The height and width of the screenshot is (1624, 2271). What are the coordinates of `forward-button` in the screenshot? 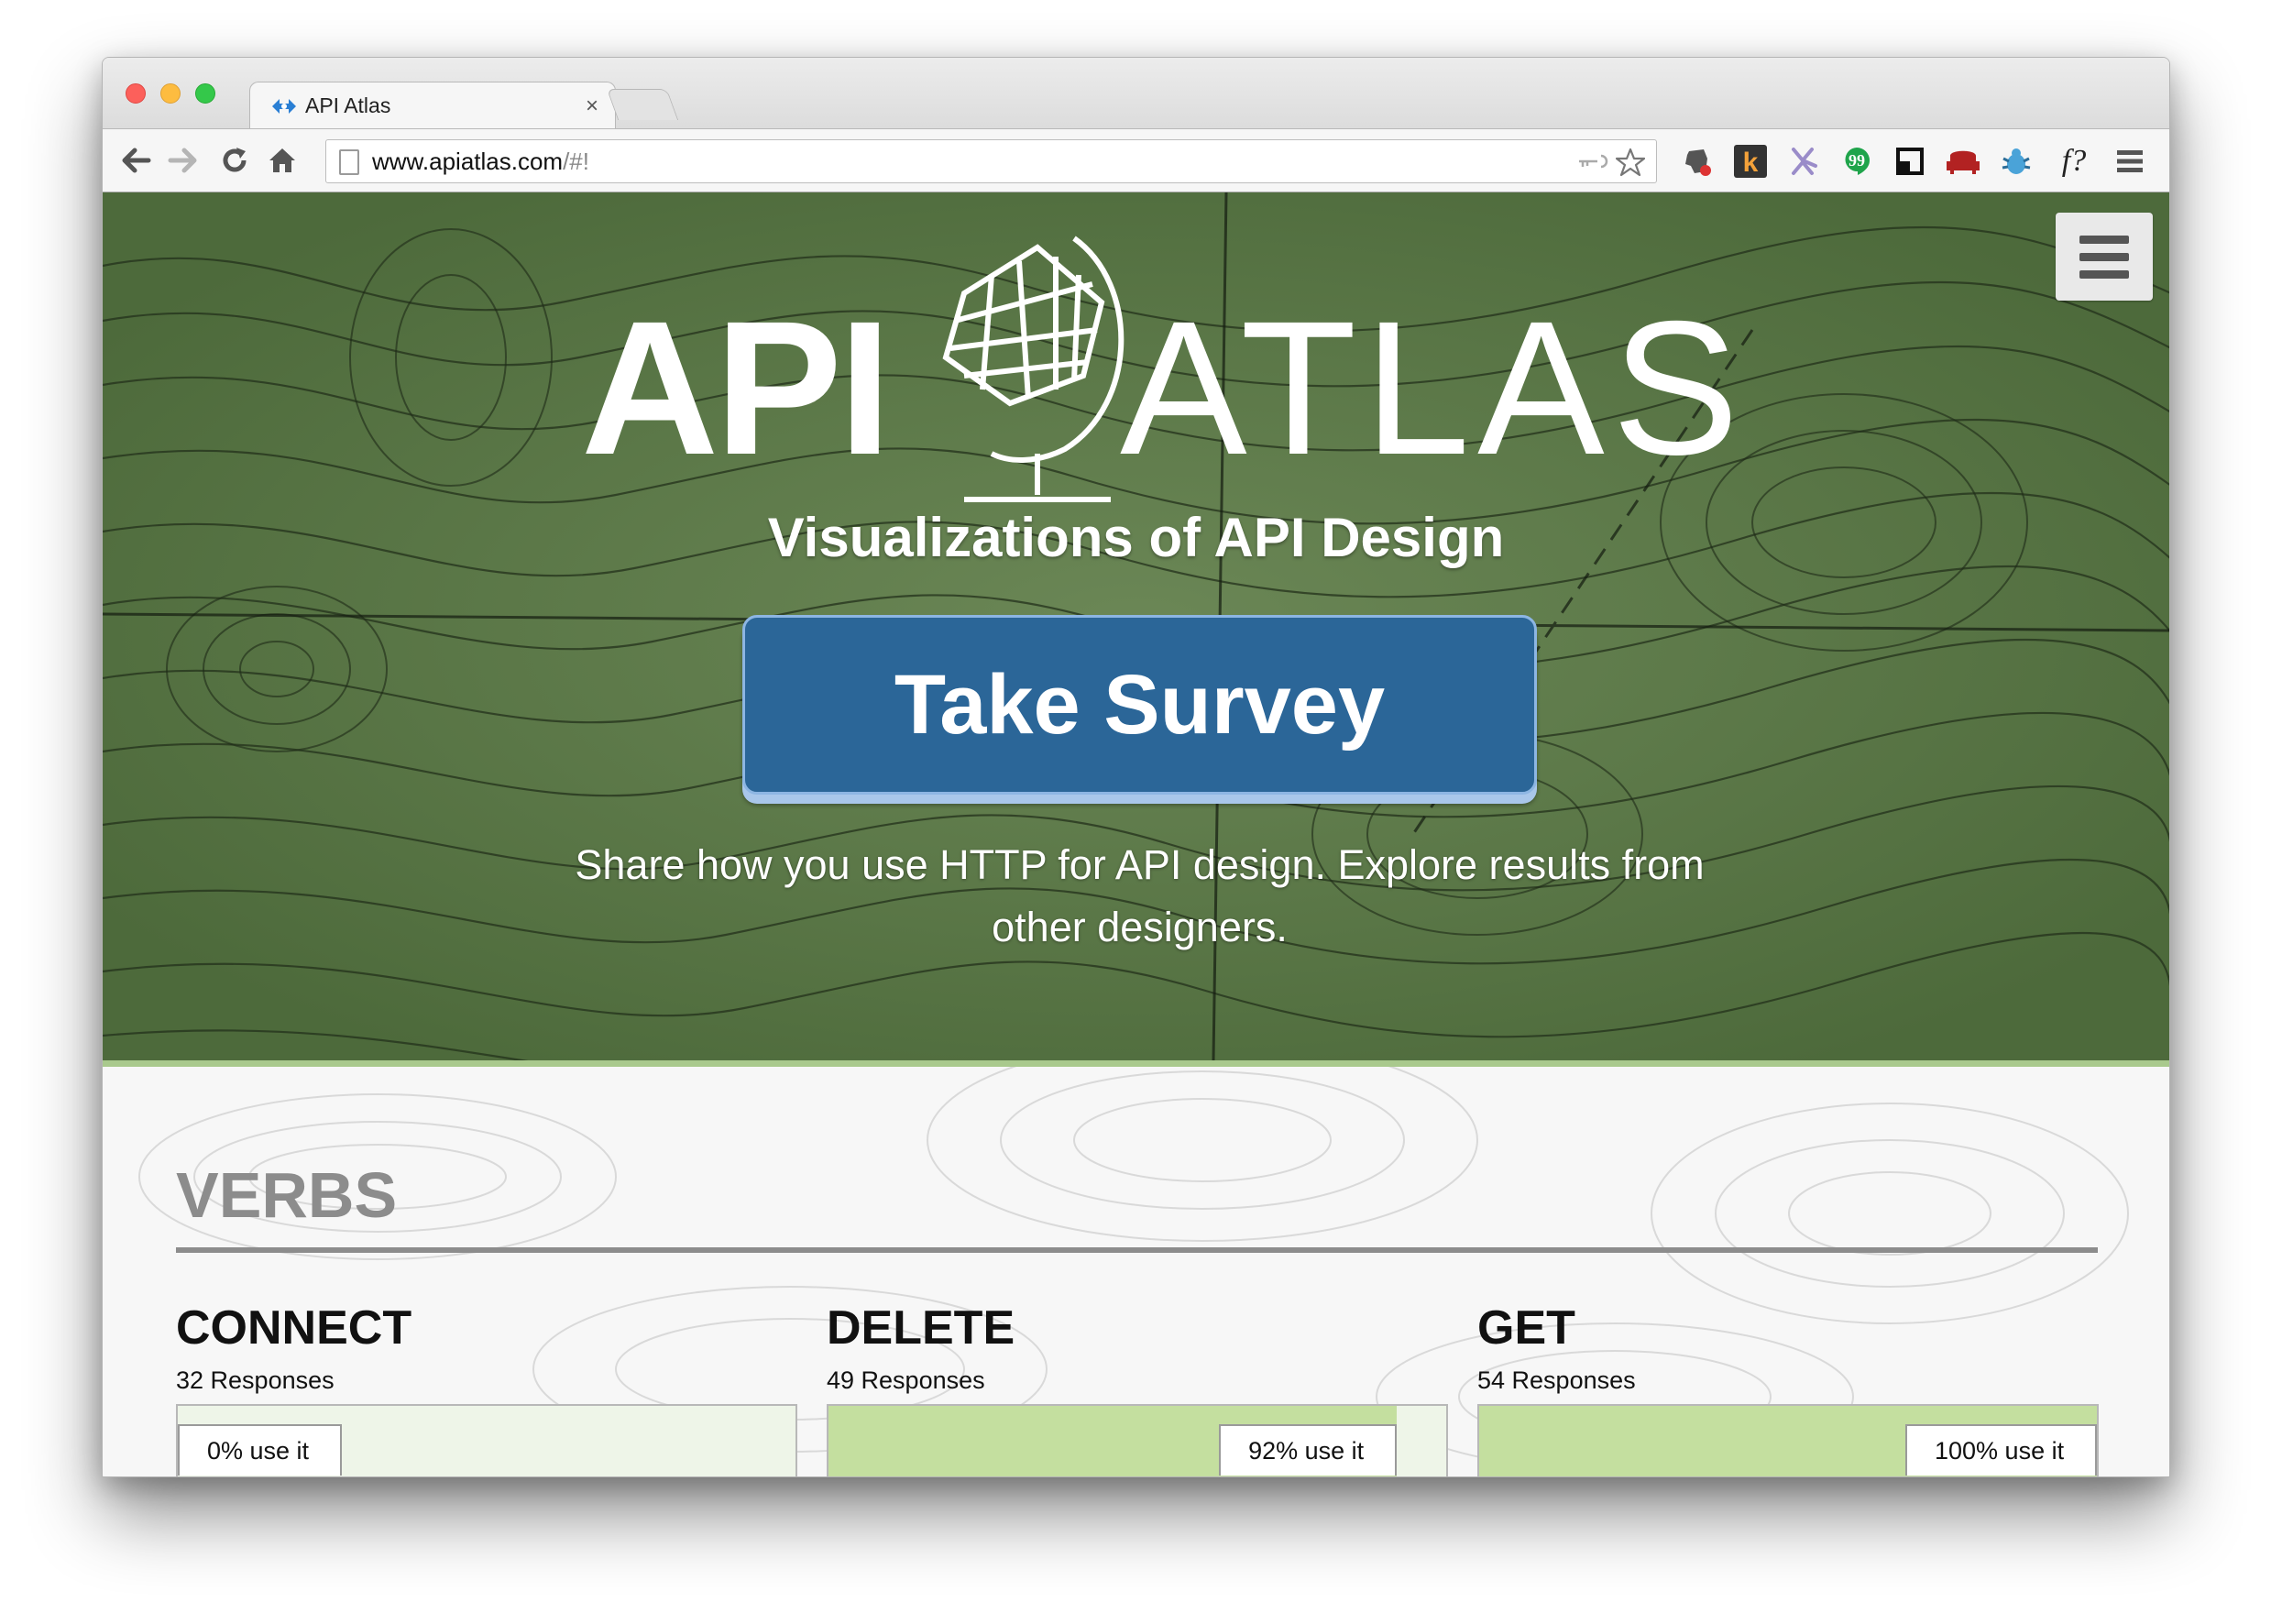 It's located at (183, 160).